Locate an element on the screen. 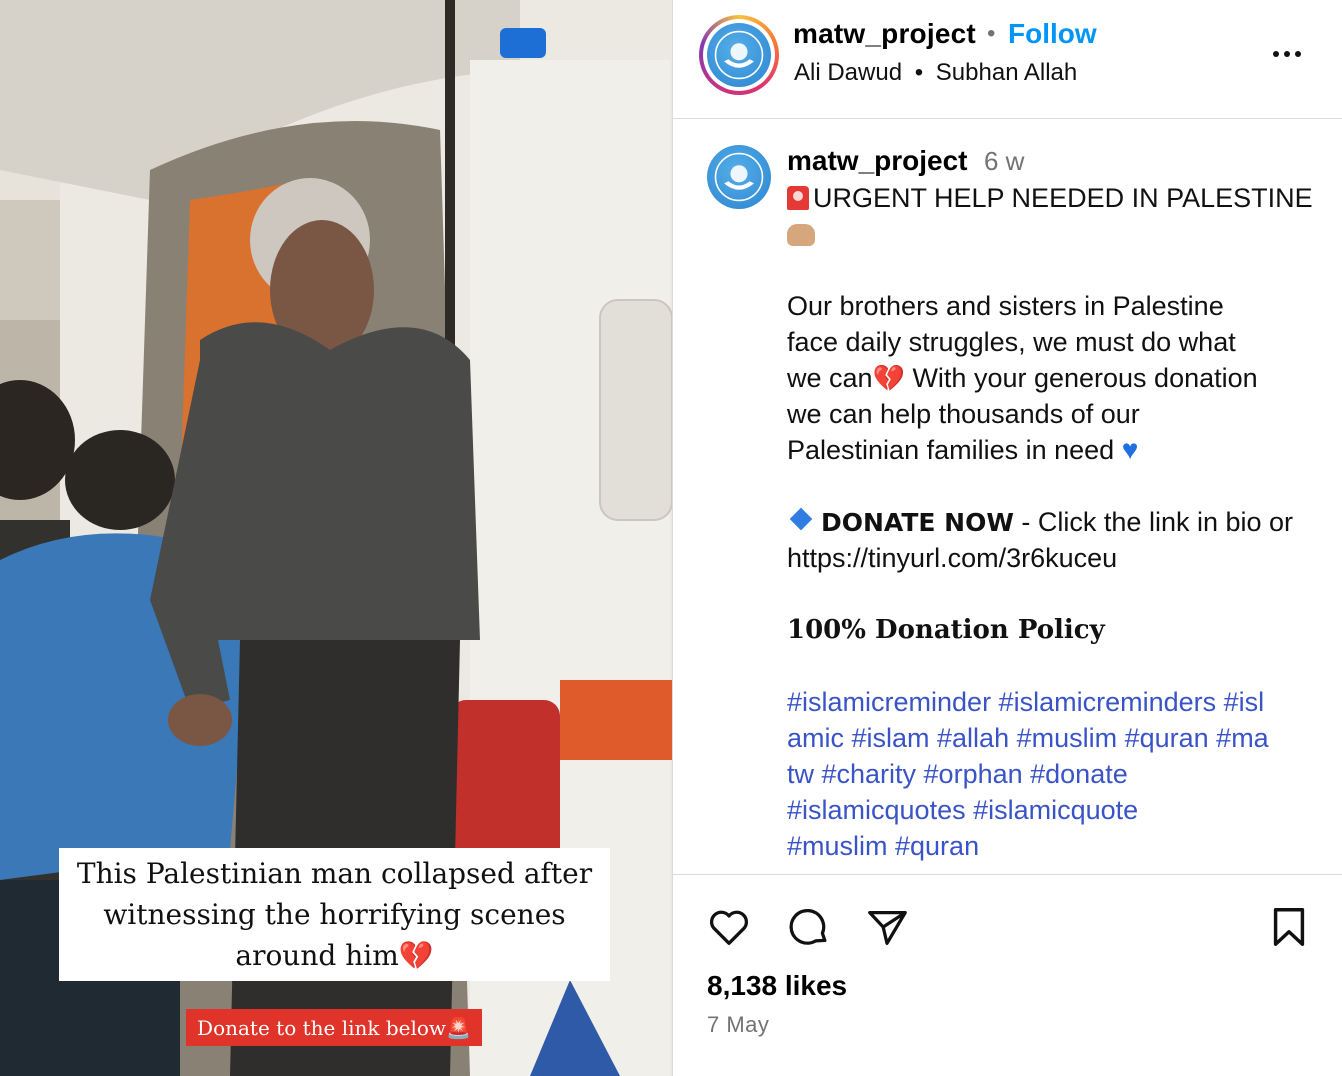 The width and height of the screenshot is (1342, 1076). caption-body-text: With your generous donation is located at coordinates (1081, 378).